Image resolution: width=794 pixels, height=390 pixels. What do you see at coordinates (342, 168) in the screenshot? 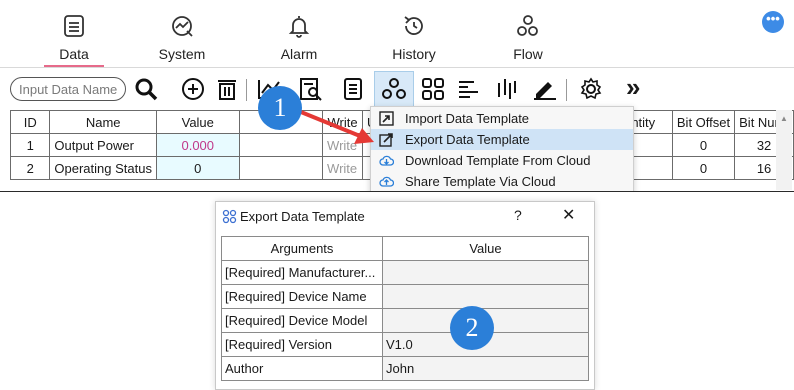
I see `write-button: Write` at bounding box center [342, 168].